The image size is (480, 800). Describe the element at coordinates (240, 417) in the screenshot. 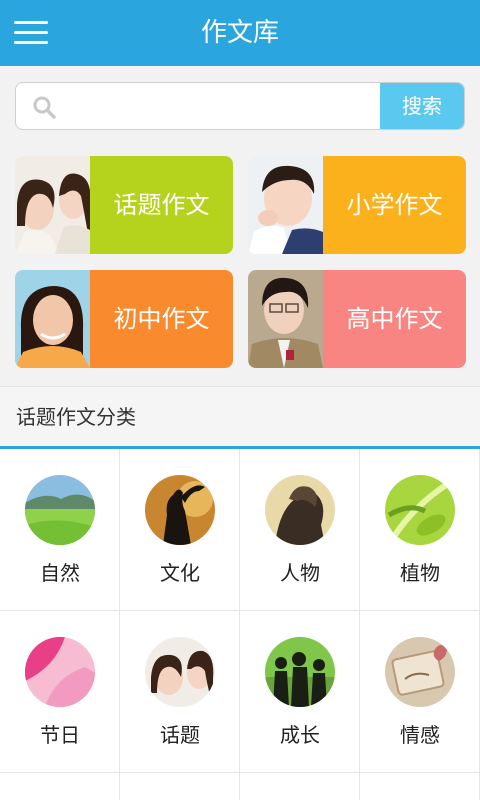

I see `section-header: 话题作文分类` at that location.